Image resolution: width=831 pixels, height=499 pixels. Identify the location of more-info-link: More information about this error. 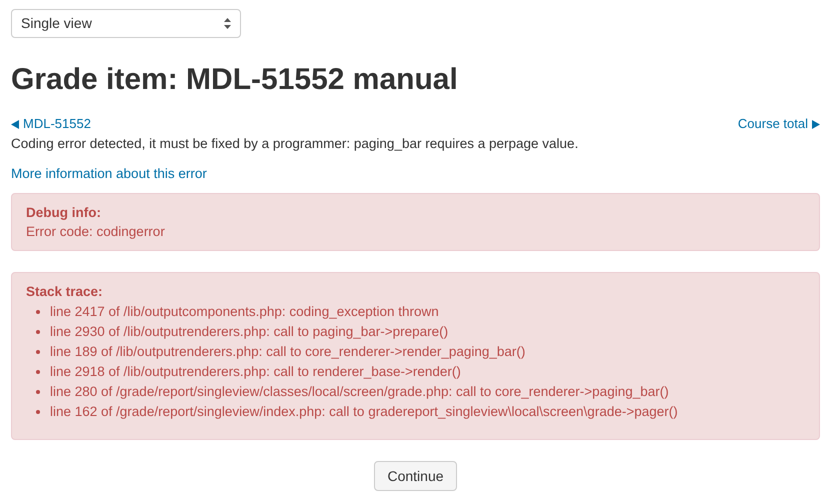
(109, 174).